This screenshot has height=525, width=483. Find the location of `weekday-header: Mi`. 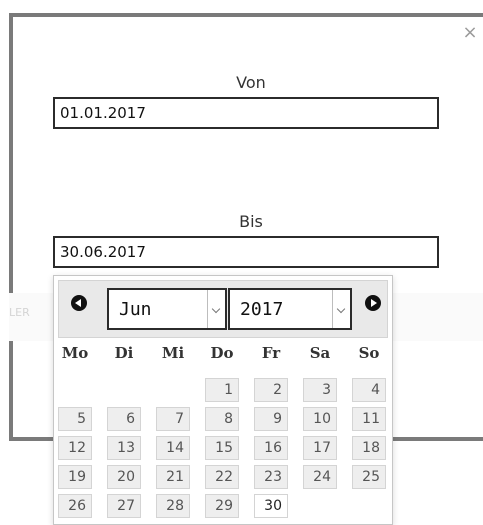

weekday-header: Mi is located at coordinates (173, 353).